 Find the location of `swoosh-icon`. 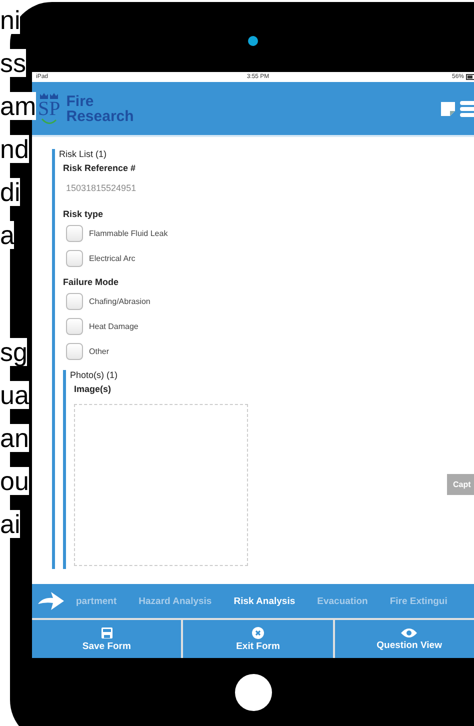

swoosh-icon is located at coordinates (49, 122).